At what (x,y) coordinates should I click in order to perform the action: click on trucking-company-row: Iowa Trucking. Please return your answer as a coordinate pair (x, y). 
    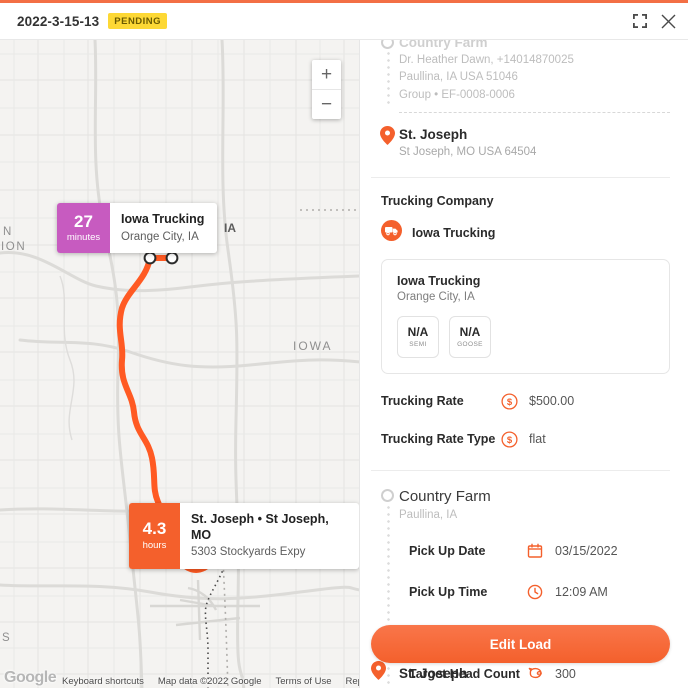
    Looking at the image, I should click on (525, 233).